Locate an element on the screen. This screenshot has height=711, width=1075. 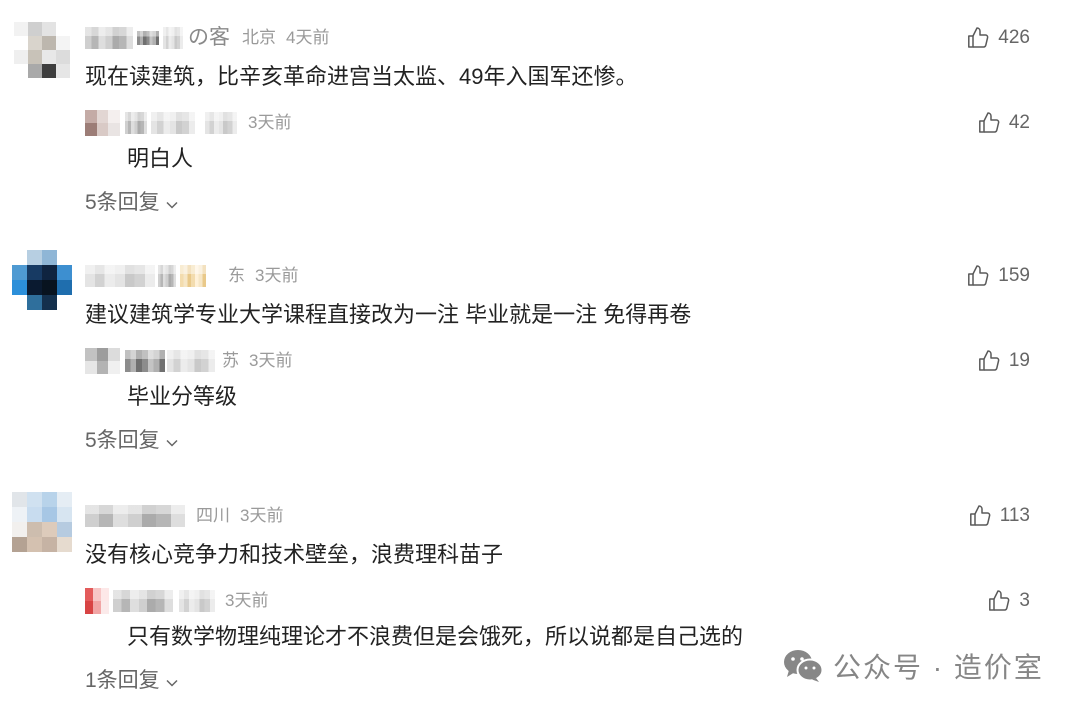
comment-text: 建议建筑学专业大学课程直接改为一注 毕业就是一注 免得再卷 is located at coordinates (388, 314).